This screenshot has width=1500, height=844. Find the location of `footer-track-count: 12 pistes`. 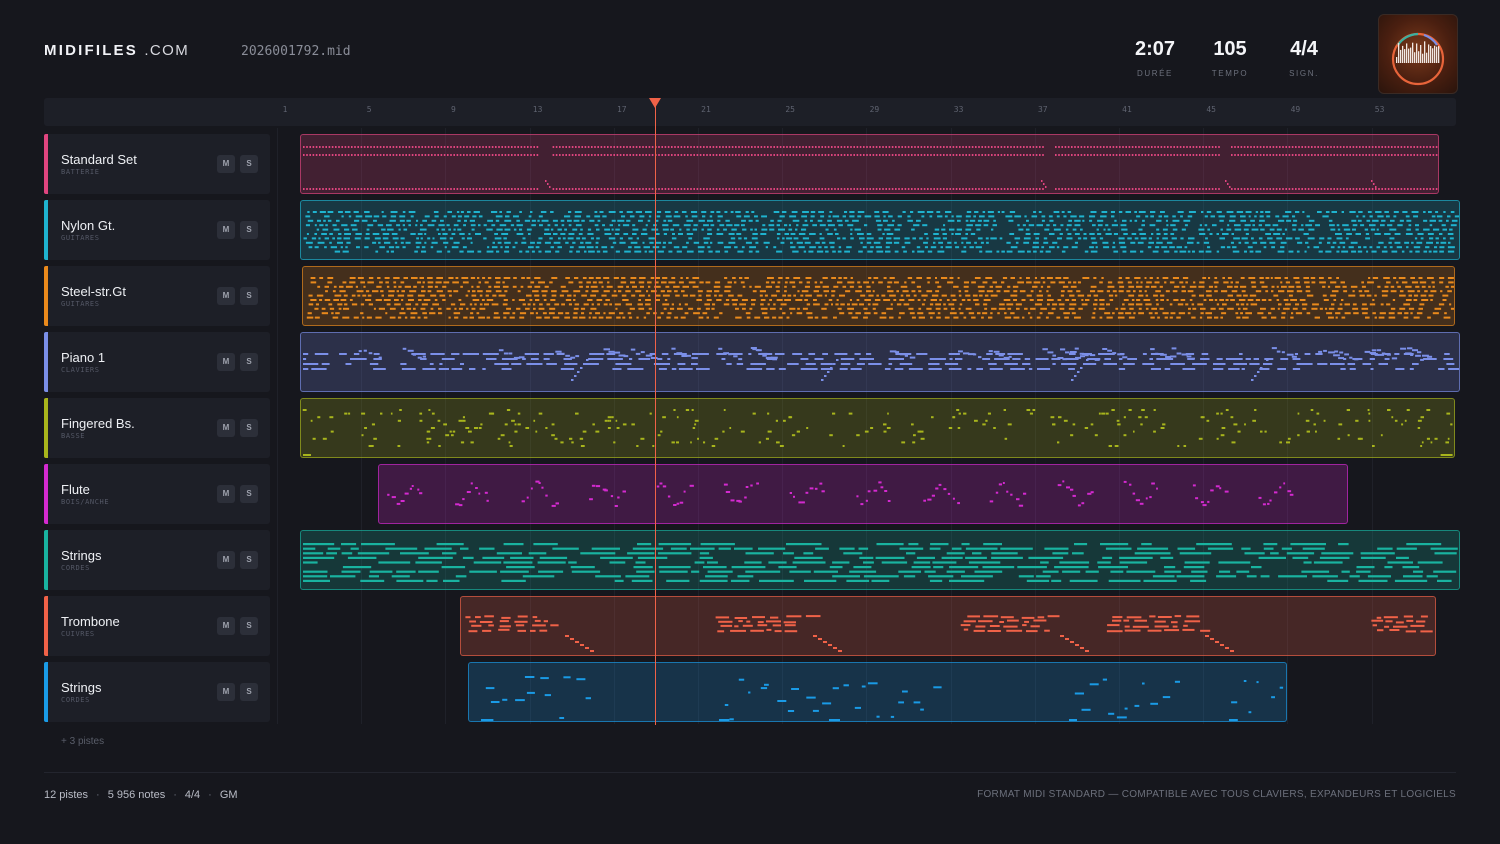

footer-track-count: 12 pistes is located at coordinates (66, 795).